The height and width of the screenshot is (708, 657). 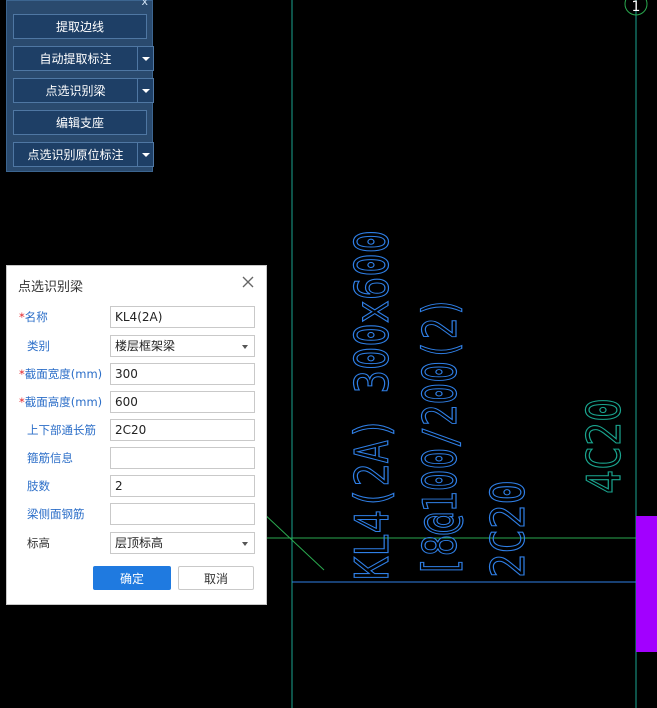 I want to click on beam-name-annotation: KL4(2A) 300x600, so click(x=371, y=404).